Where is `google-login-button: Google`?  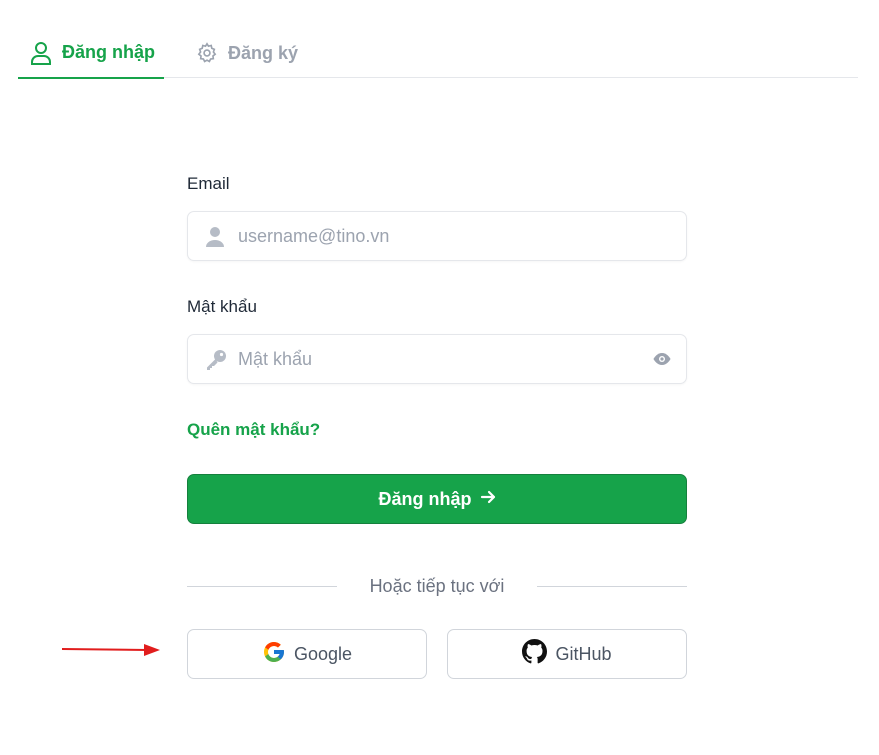
google-login-button: Google is located at coordinates (307, 654).